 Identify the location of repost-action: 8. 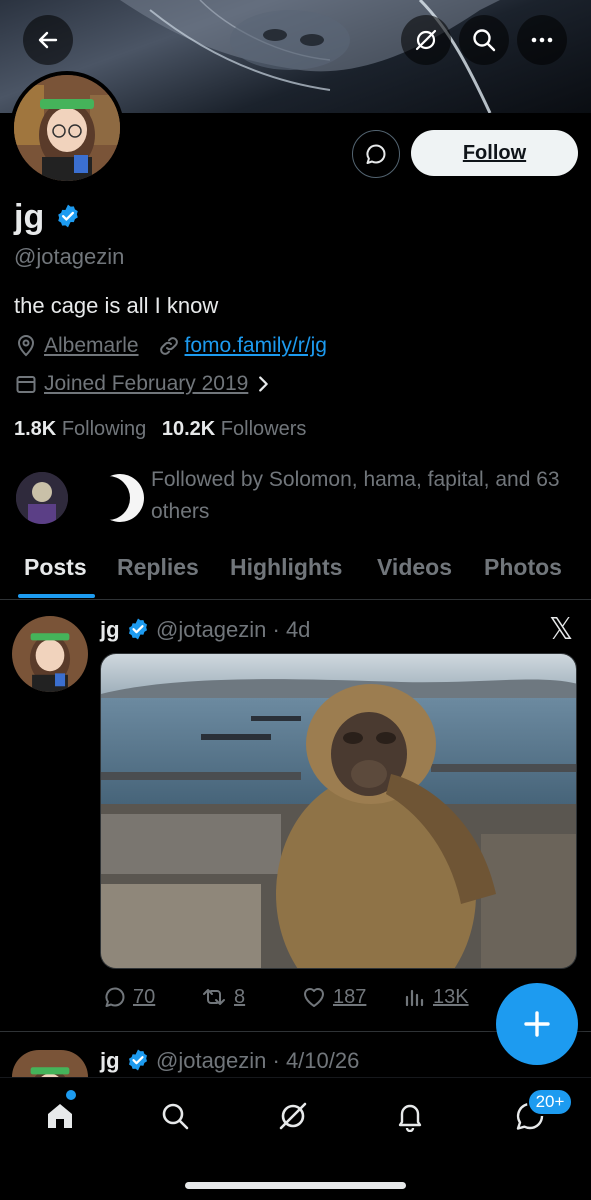
(222, 997).